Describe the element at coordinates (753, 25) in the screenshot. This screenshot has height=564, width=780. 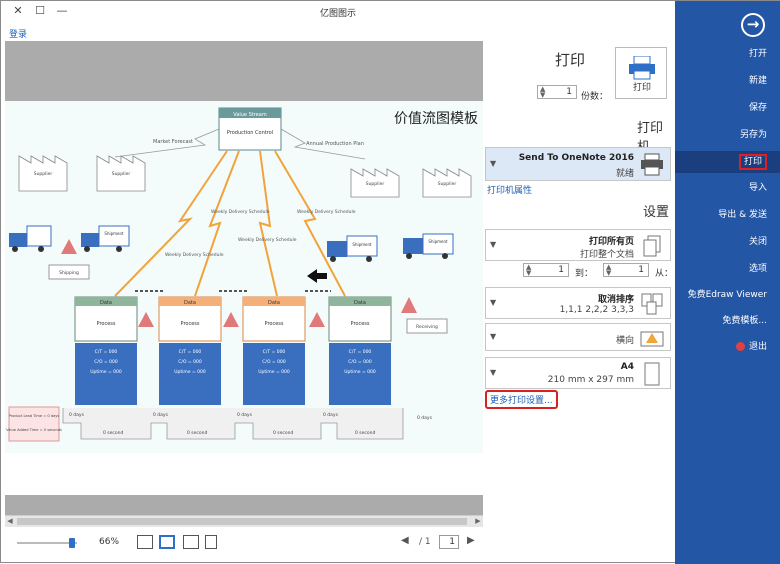
I see `back-arrow-icon: →` at that location.